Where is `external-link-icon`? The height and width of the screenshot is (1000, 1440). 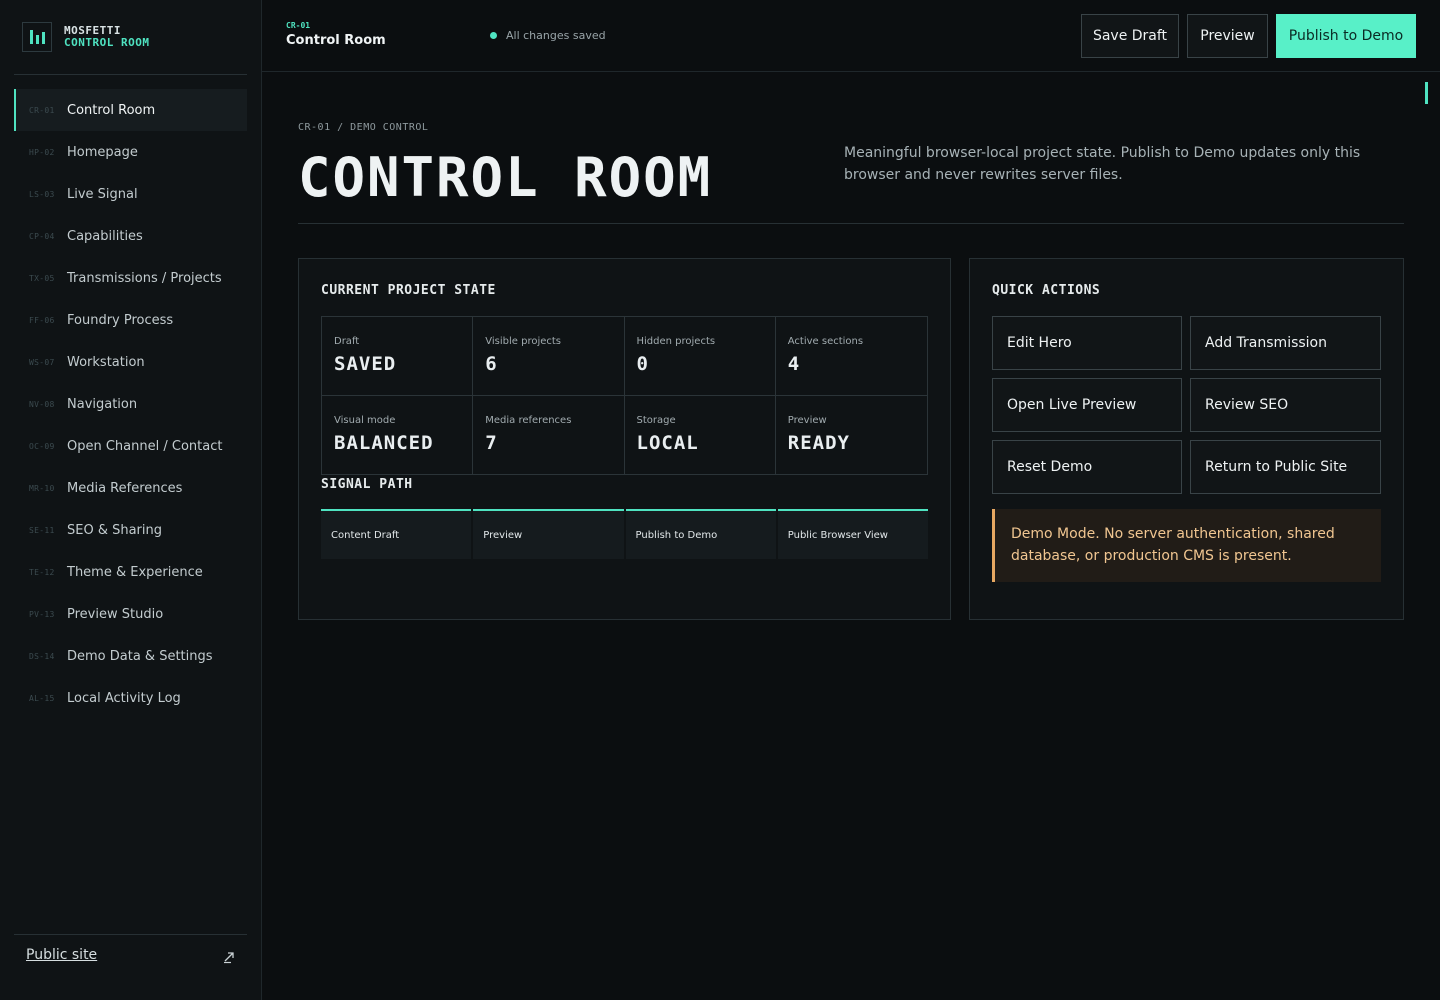 external-link-icon is located at coordinates (229, 957).